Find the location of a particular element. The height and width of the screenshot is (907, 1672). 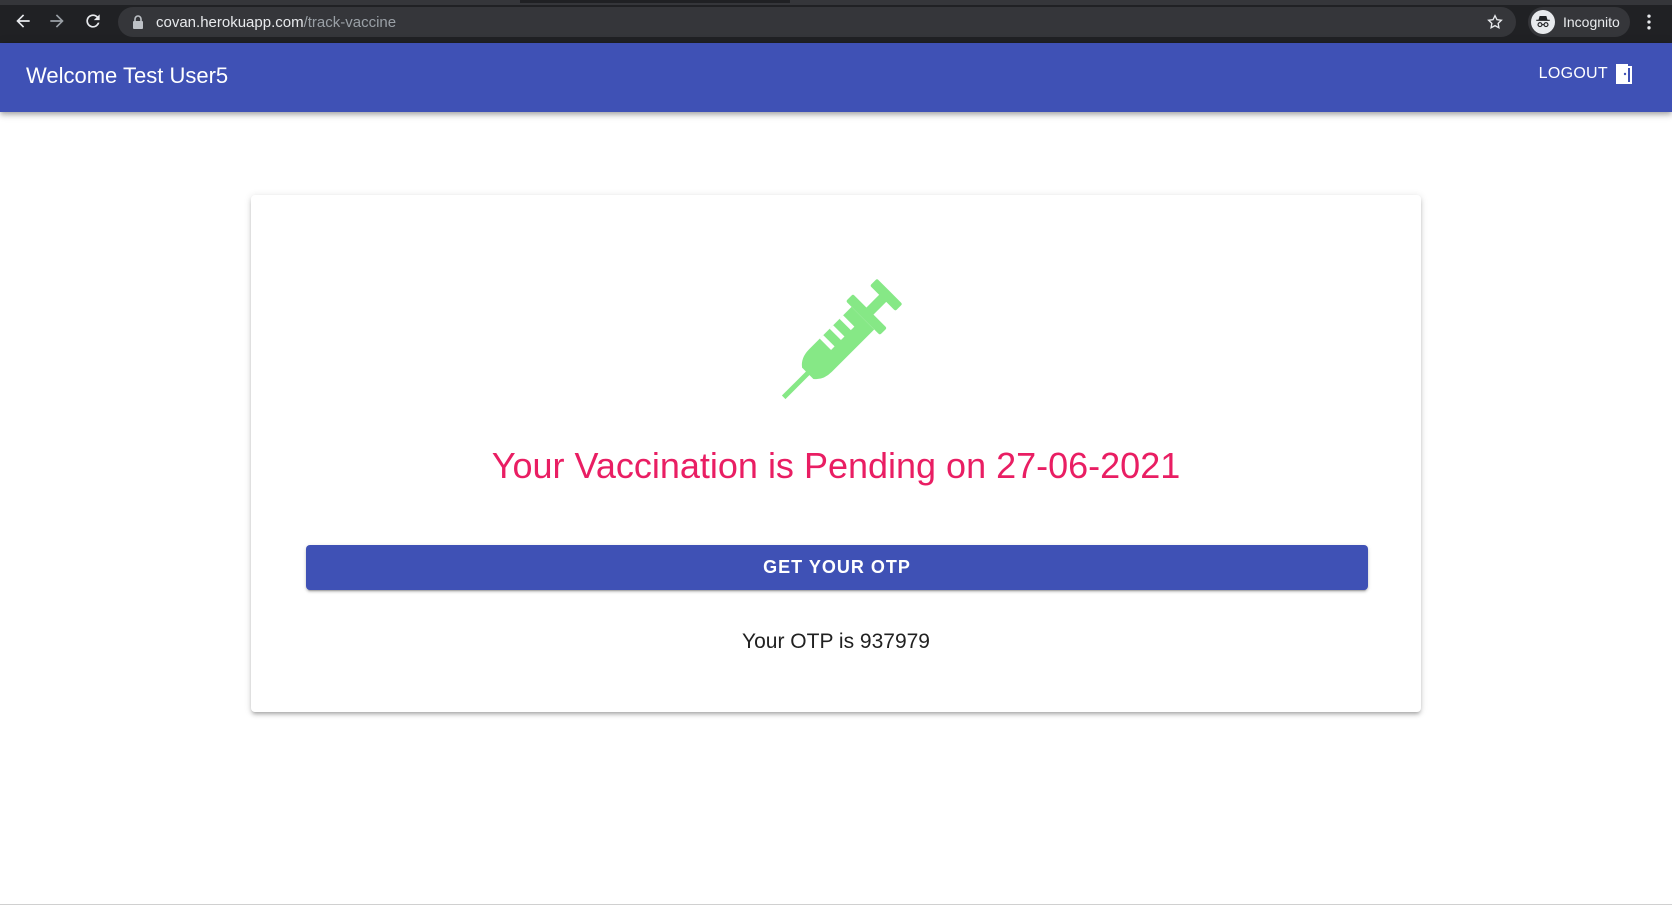

forward-button is located at coordinates (57, 21).